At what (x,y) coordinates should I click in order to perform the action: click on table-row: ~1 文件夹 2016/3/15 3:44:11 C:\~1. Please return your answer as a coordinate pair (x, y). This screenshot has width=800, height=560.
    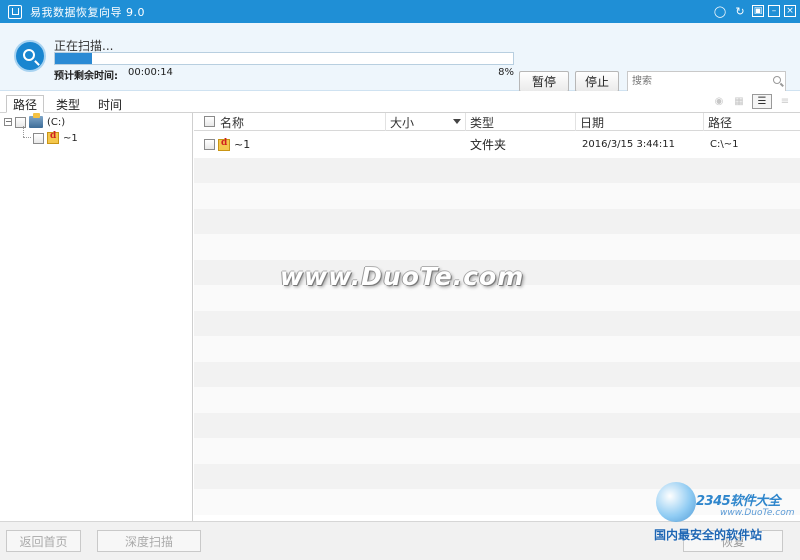
    Looking at the image, I should click on (497, 145).